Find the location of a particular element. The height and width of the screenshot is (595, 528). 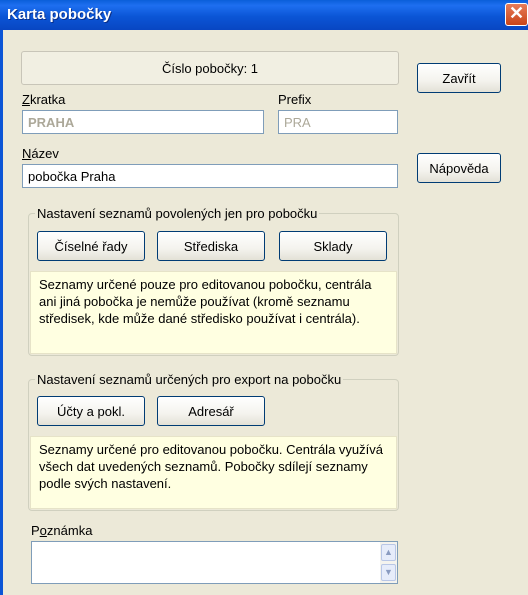

number-series-label: Číselné řady is located at coordinates (91, 246).